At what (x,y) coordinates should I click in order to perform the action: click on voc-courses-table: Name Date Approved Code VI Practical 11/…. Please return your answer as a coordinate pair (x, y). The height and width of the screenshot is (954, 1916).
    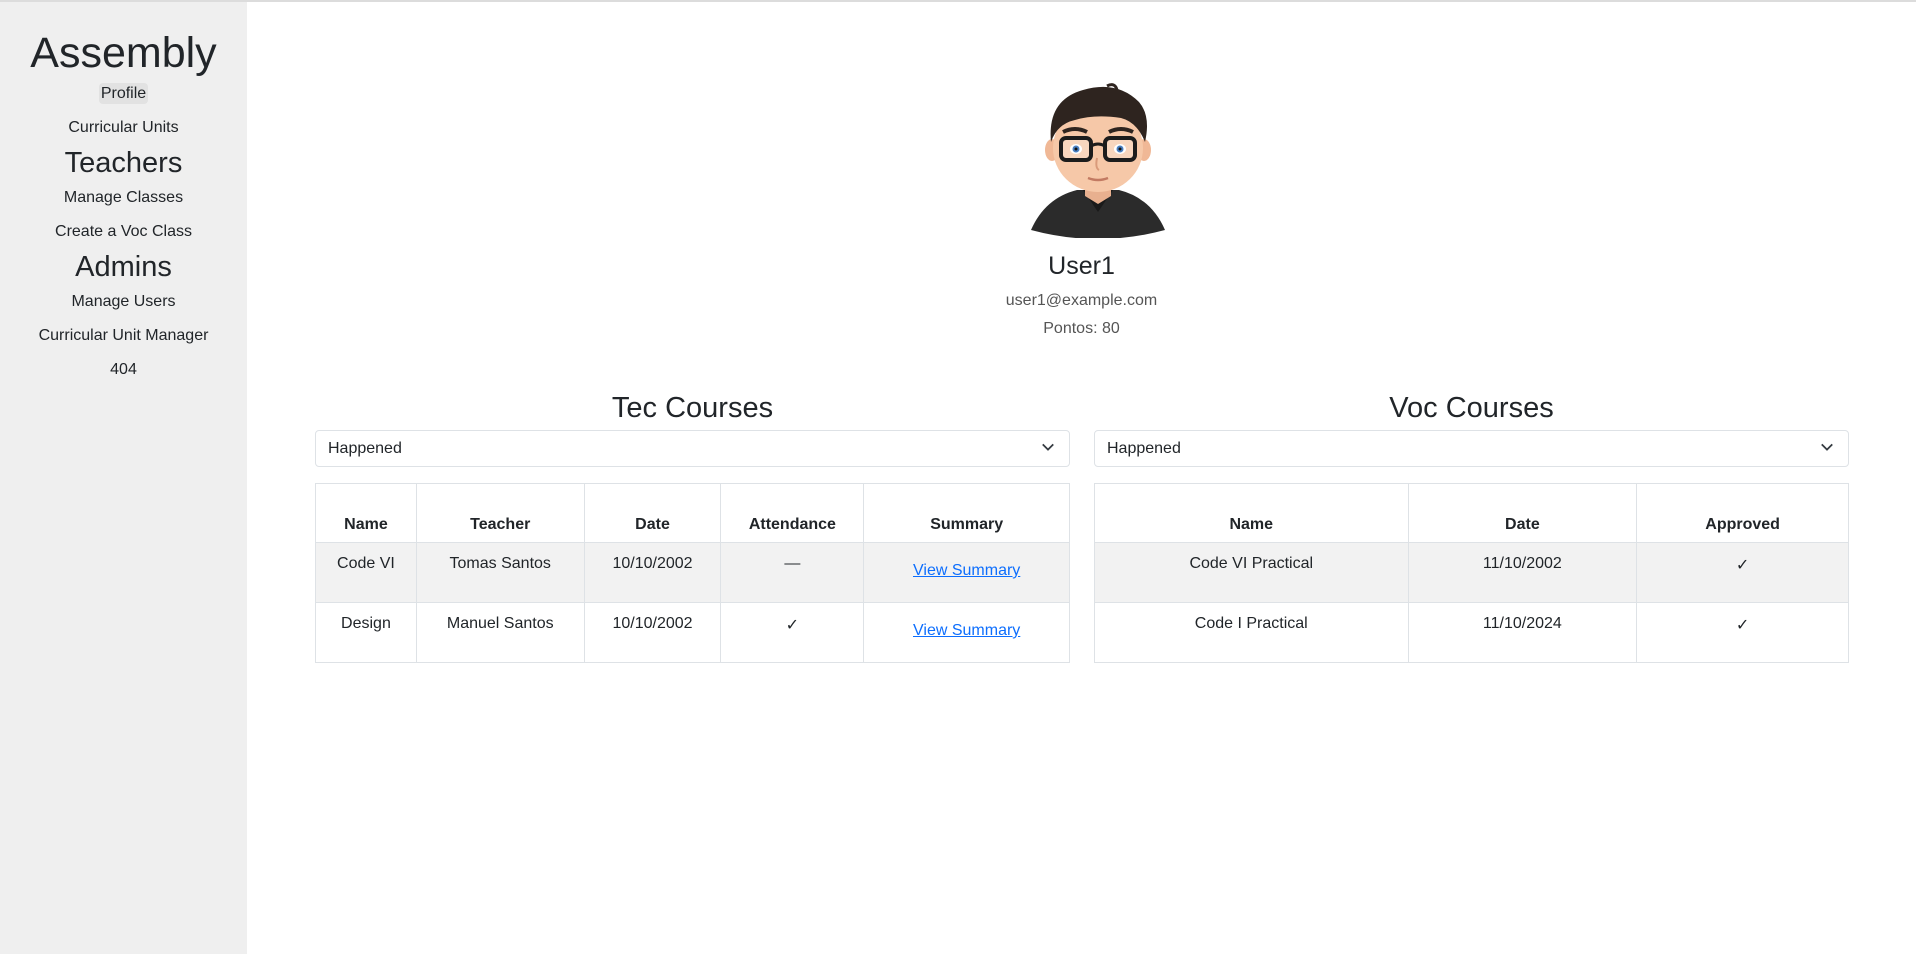
    Looking at the image, I should click on (1471, 573).